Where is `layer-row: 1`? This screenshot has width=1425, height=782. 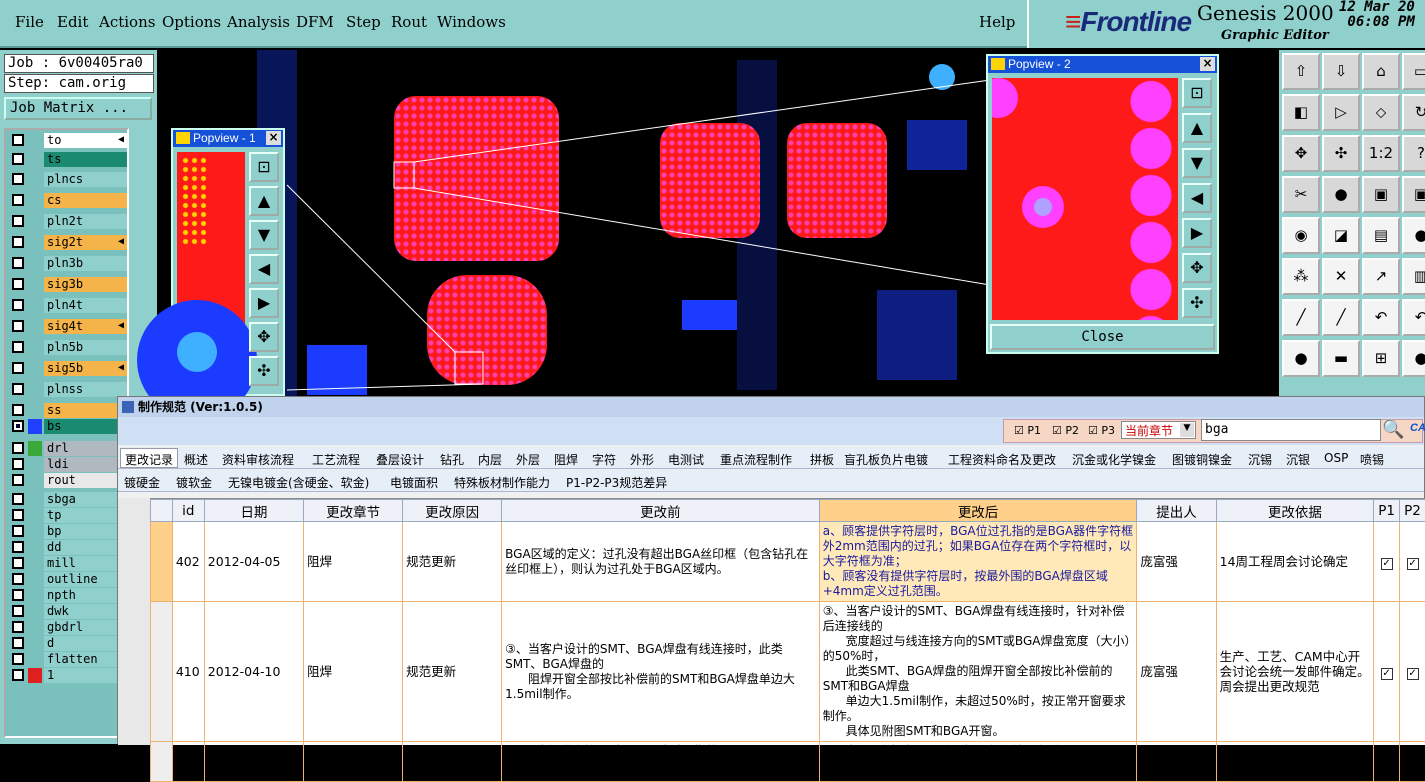 layer-row: 1 is located at coordinates (67, 675).